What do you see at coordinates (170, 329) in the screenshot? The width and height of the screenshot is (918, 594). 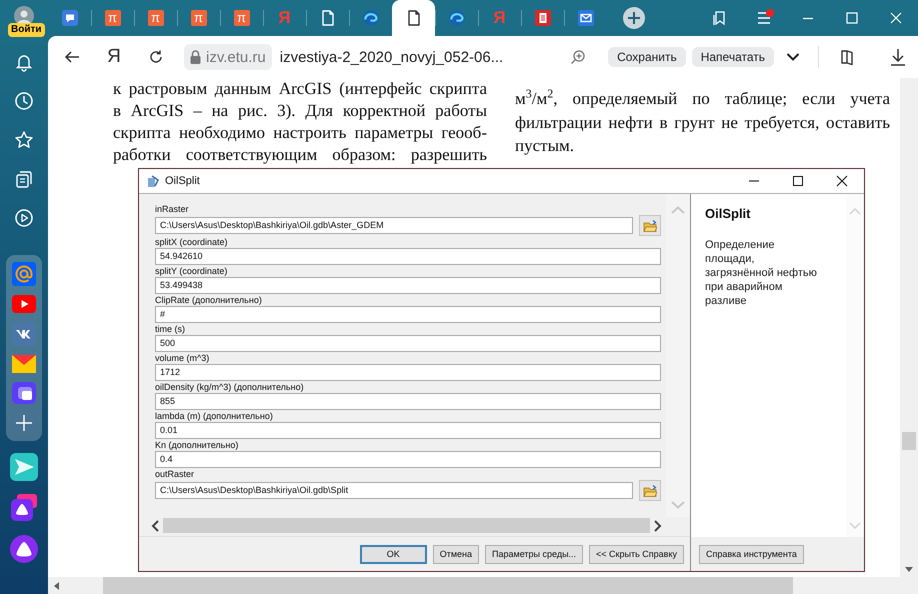 I see `parameter-label: time (s)` at bounding box center [170, 329].